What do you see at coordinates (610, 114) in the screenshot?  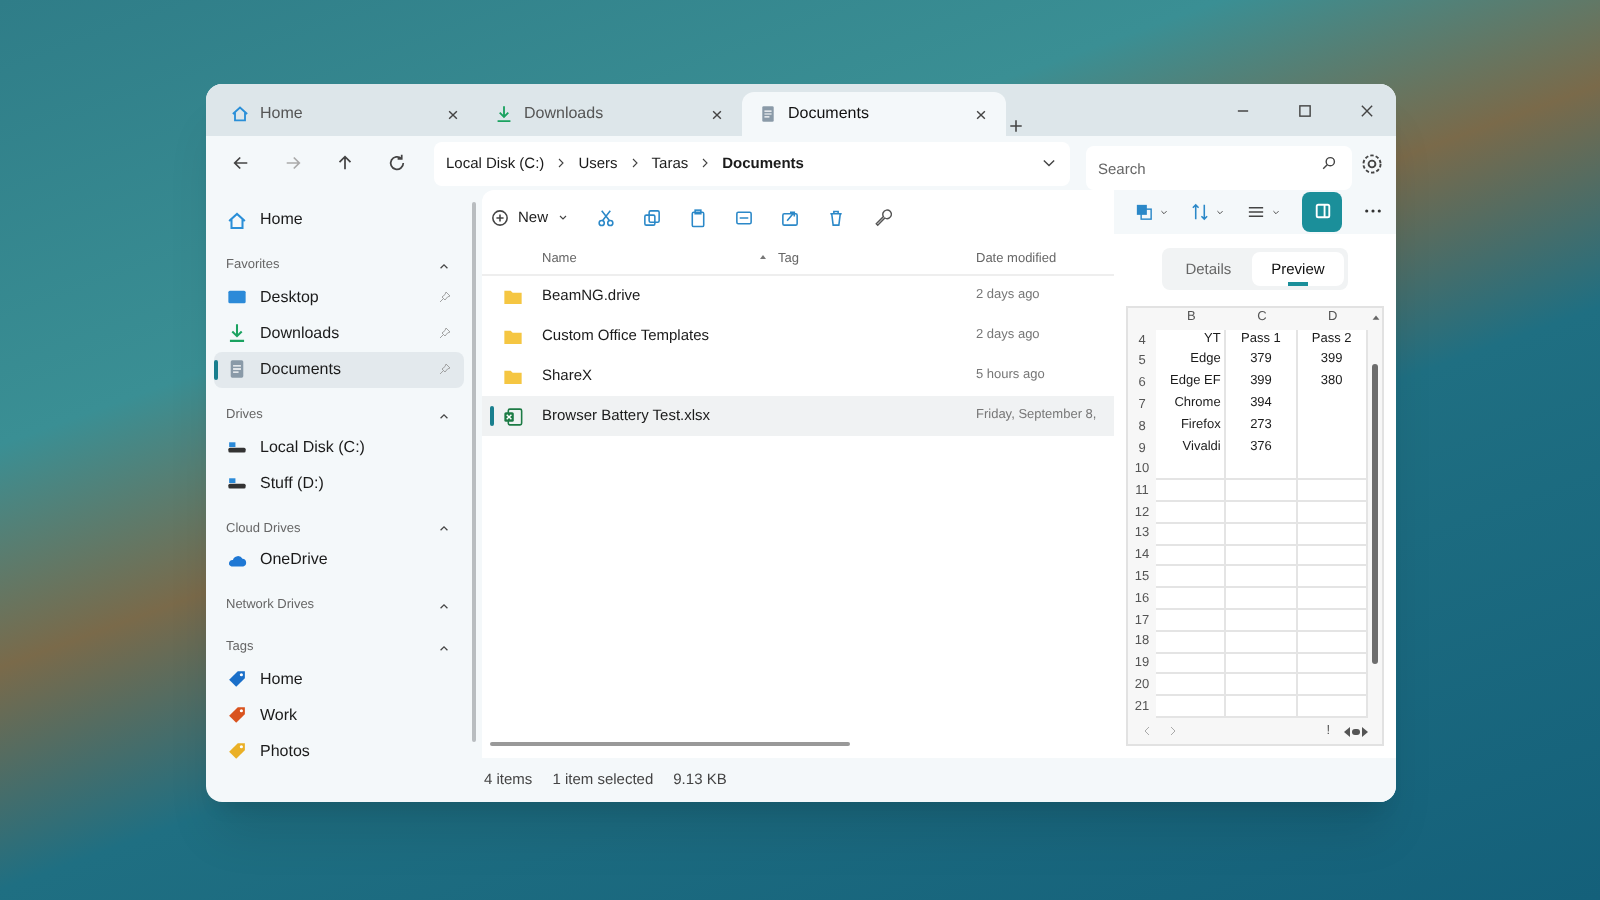 I see `tab: Downloads` at bounding box center [610, 114].